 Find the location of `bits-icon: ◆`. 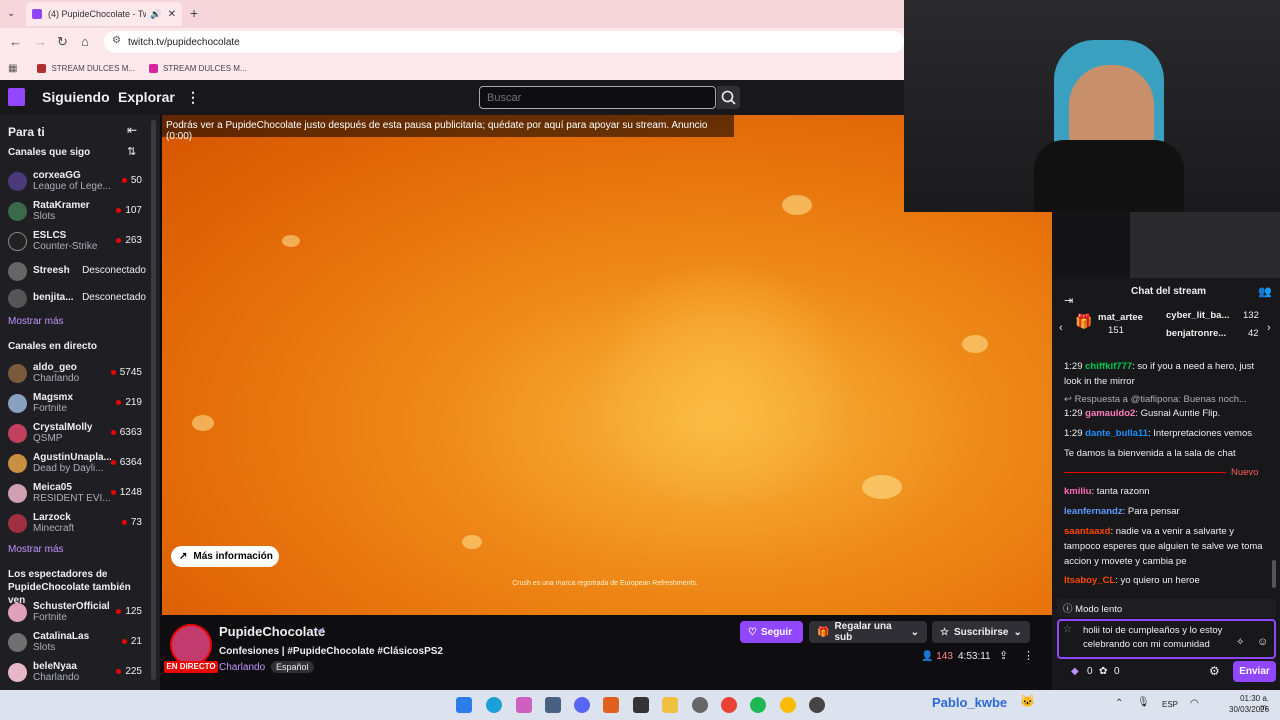

bits-icon: ◆ is located at coordinates (1075, 671).